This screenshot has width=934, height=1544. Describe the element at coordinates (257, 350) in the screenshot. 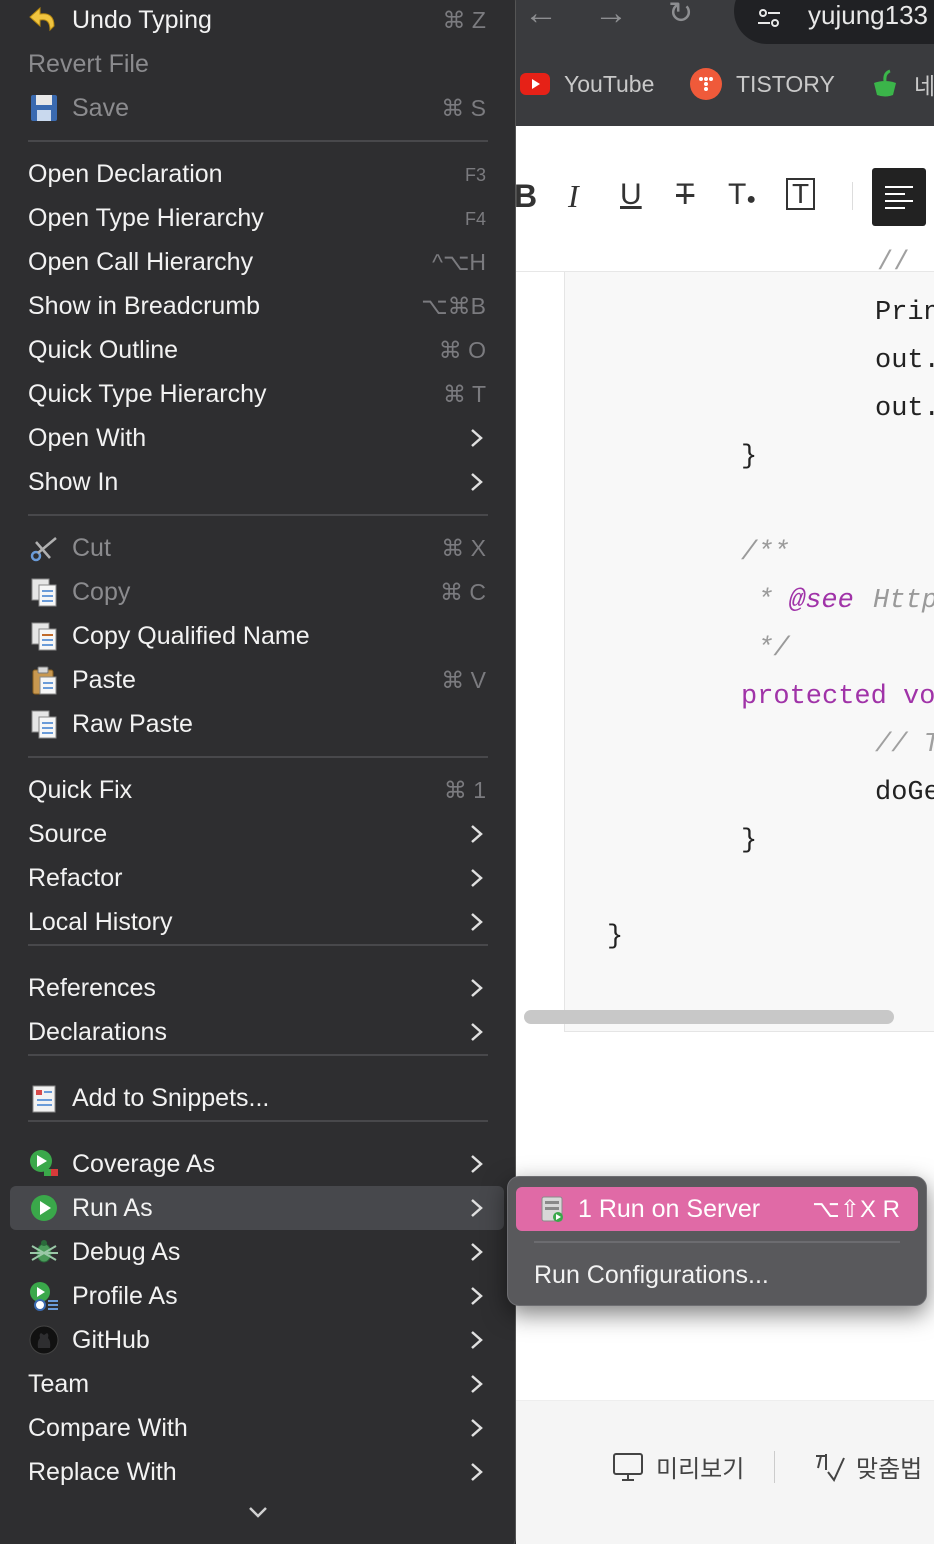

I see `menu-item-quick-outline: Quick Outline ⌘ O` at that location.